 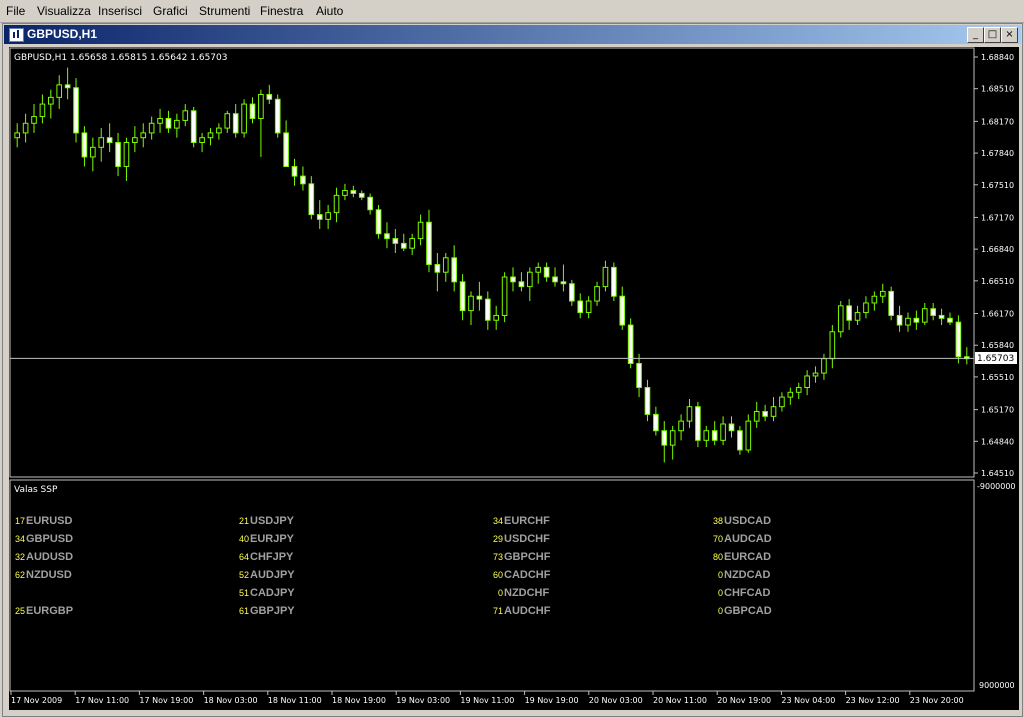 I want to click on ssp-value: 64, so click(x=244, y=557).